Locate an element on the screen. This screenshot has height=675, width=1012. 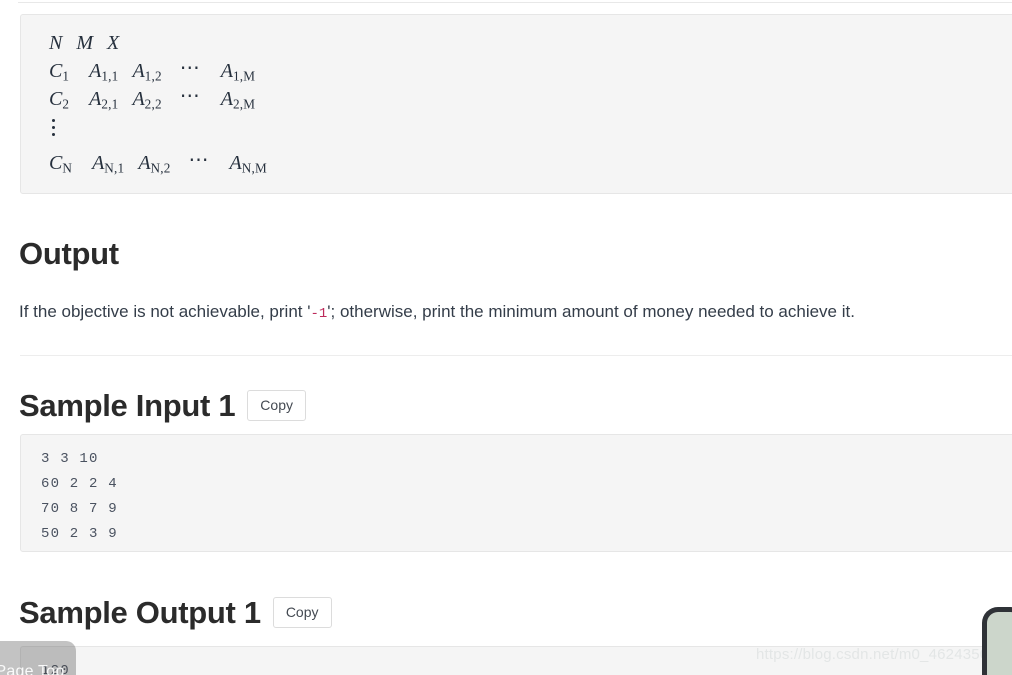
variable-a-first-subscript: 1,1 is located at coordinates (110, 76).